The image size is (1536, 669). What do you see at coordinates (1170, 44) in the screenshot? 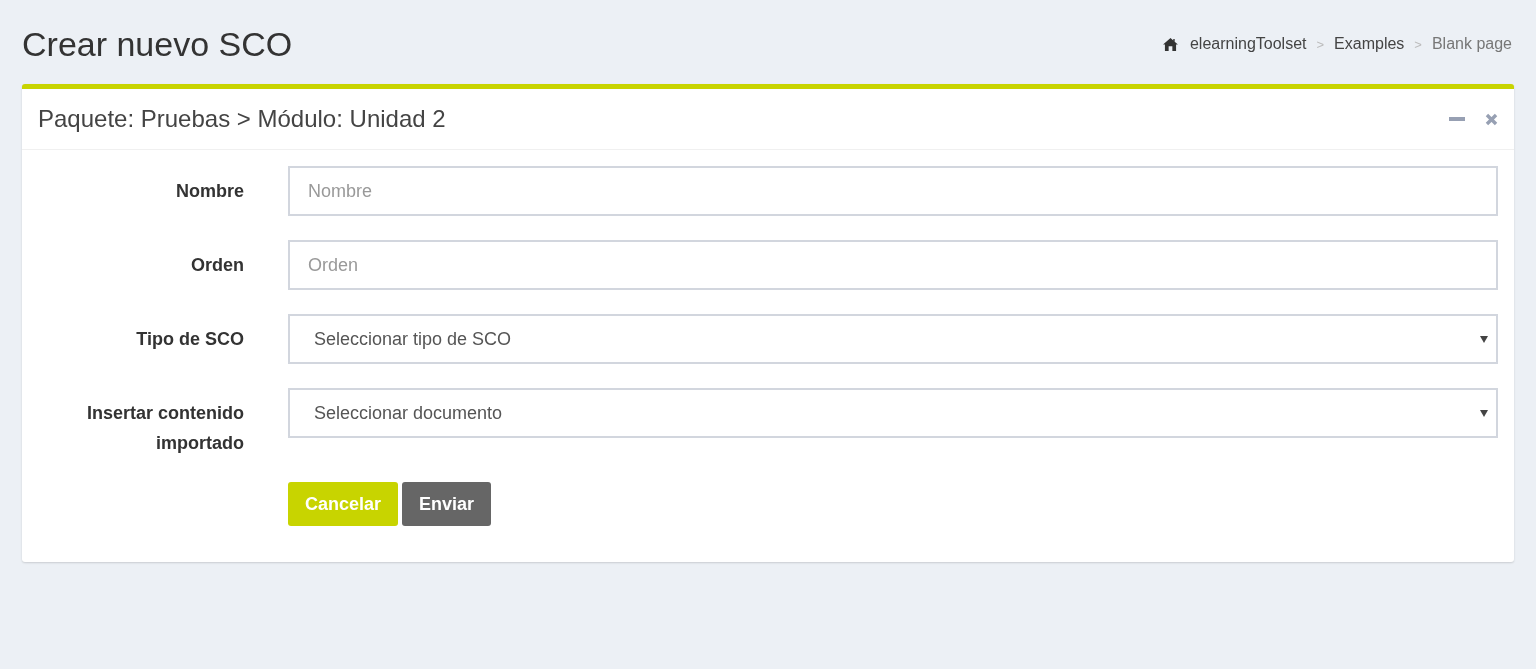
I see `home-icon` at bounding box center [1170, 44].